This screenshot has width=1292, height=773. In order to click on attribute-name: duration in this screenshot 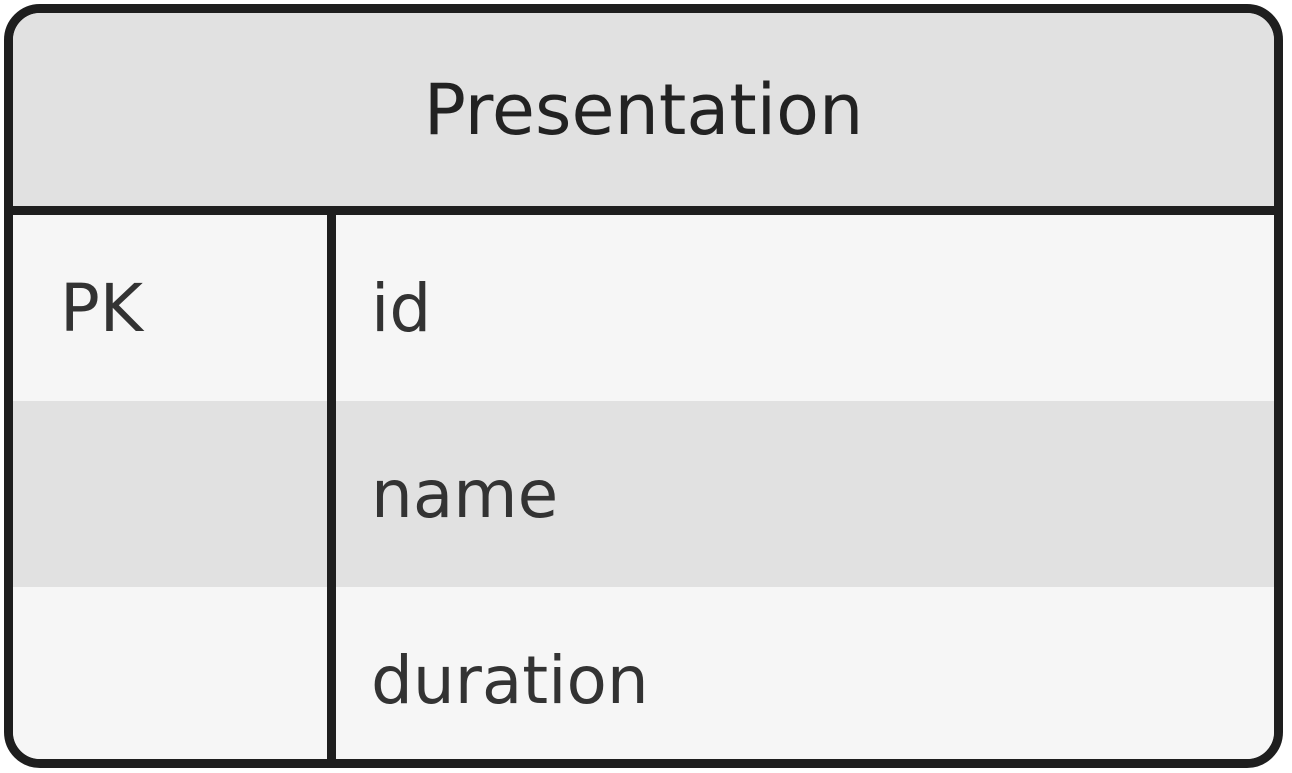, I will do `click(510, 680)`.